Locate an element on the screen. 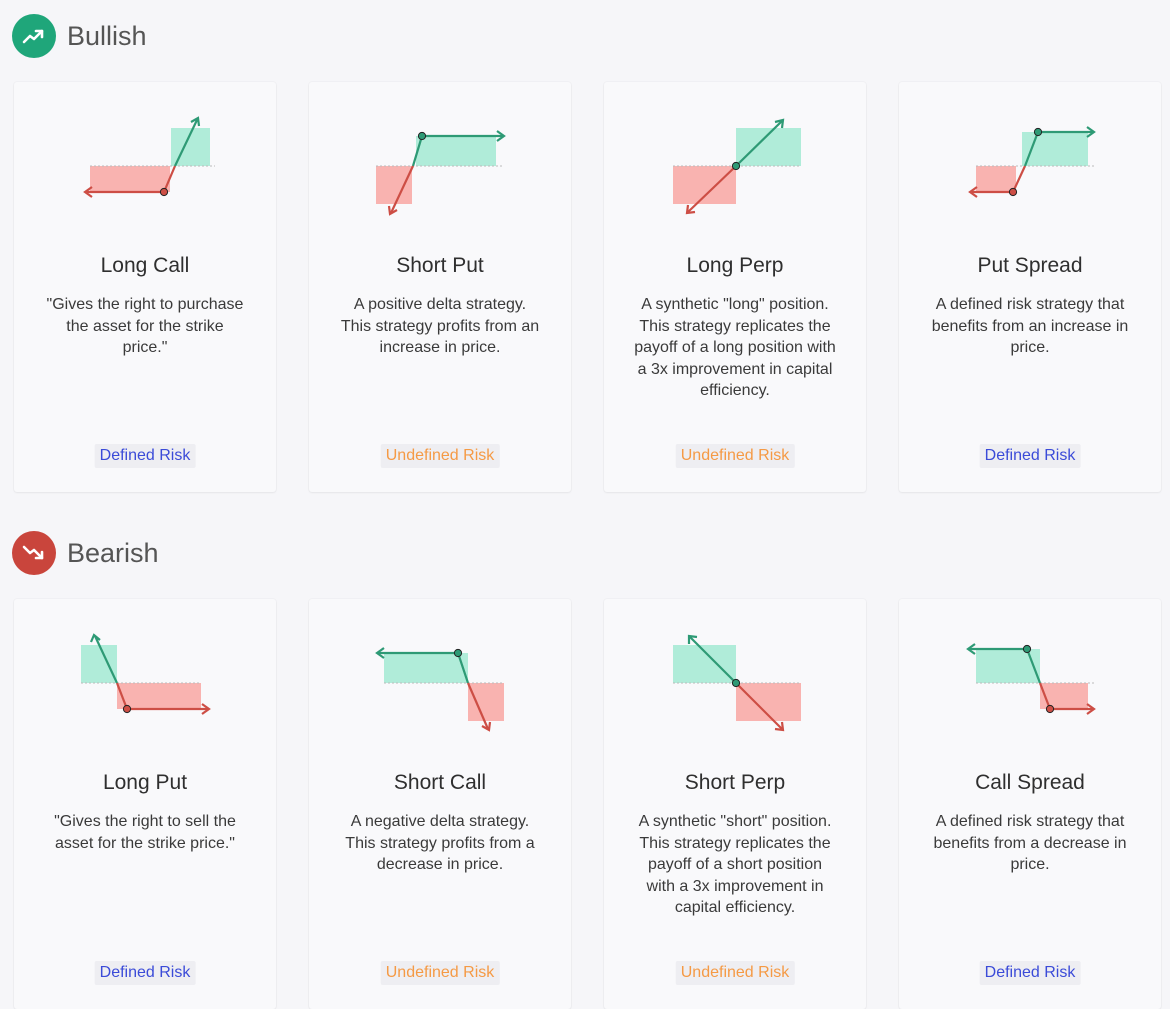  strategy-name: Long Put is located at coordinates (145, 782).